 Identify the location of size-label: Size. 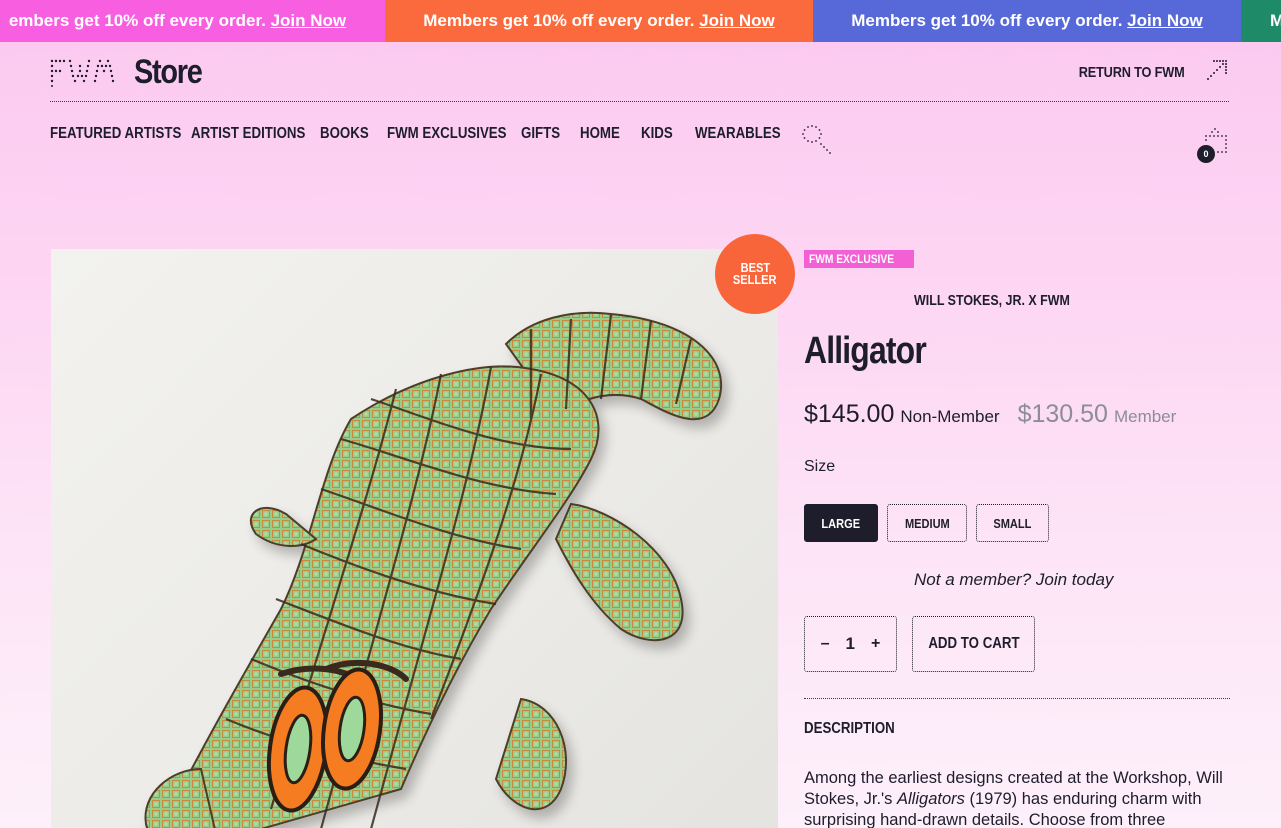
(820, 466).